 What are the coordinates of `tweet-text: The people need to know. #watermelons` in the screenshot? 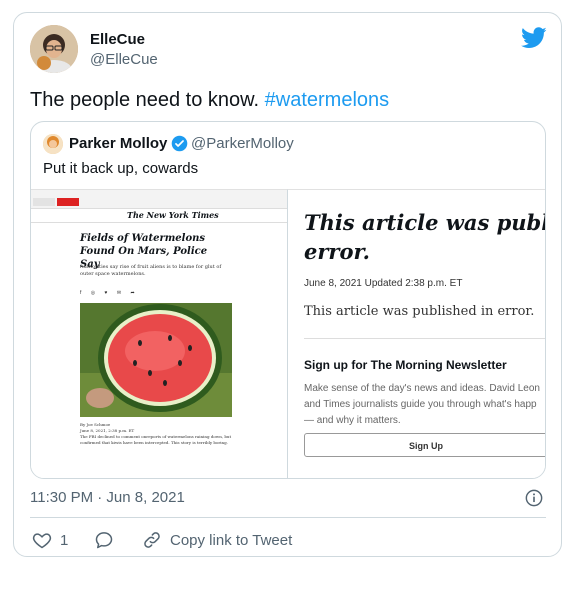 It's located at (209, 100).